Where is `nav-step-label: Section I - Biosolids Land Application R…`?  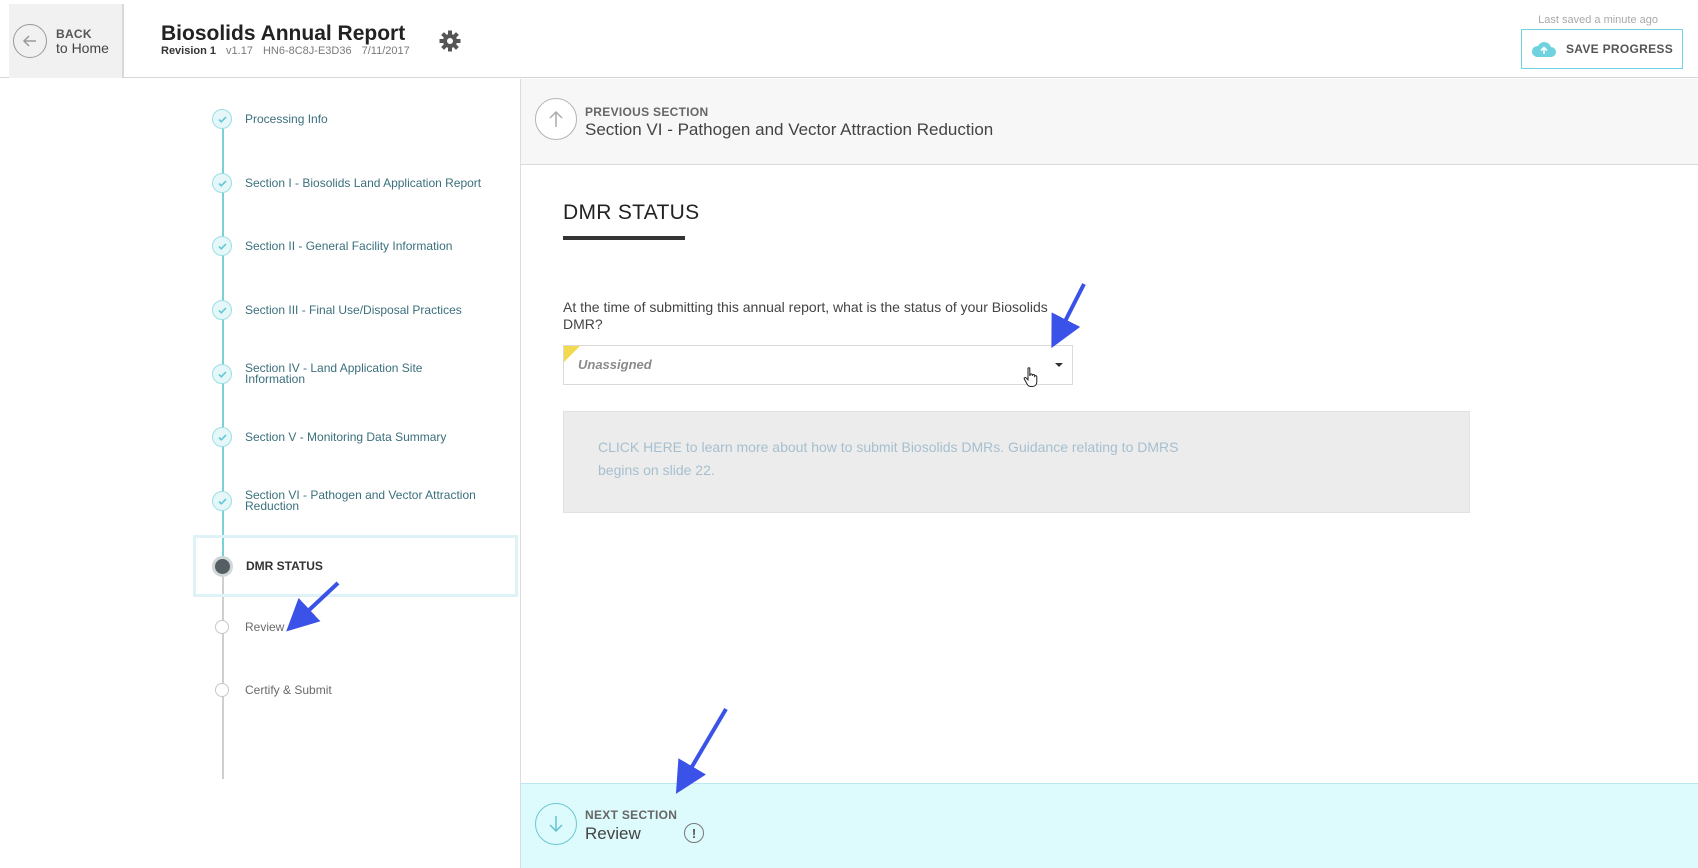 nav-step-label: Section I - Biosolids Land Application R… is located at coordinates (363, 182).